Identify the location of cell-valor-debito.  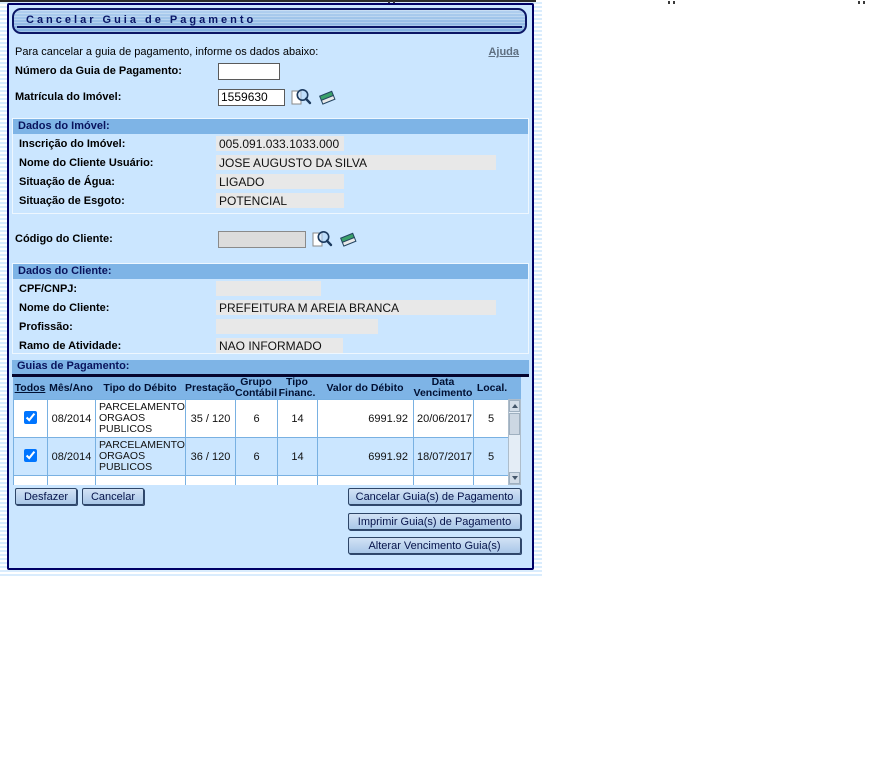
(365, 480).